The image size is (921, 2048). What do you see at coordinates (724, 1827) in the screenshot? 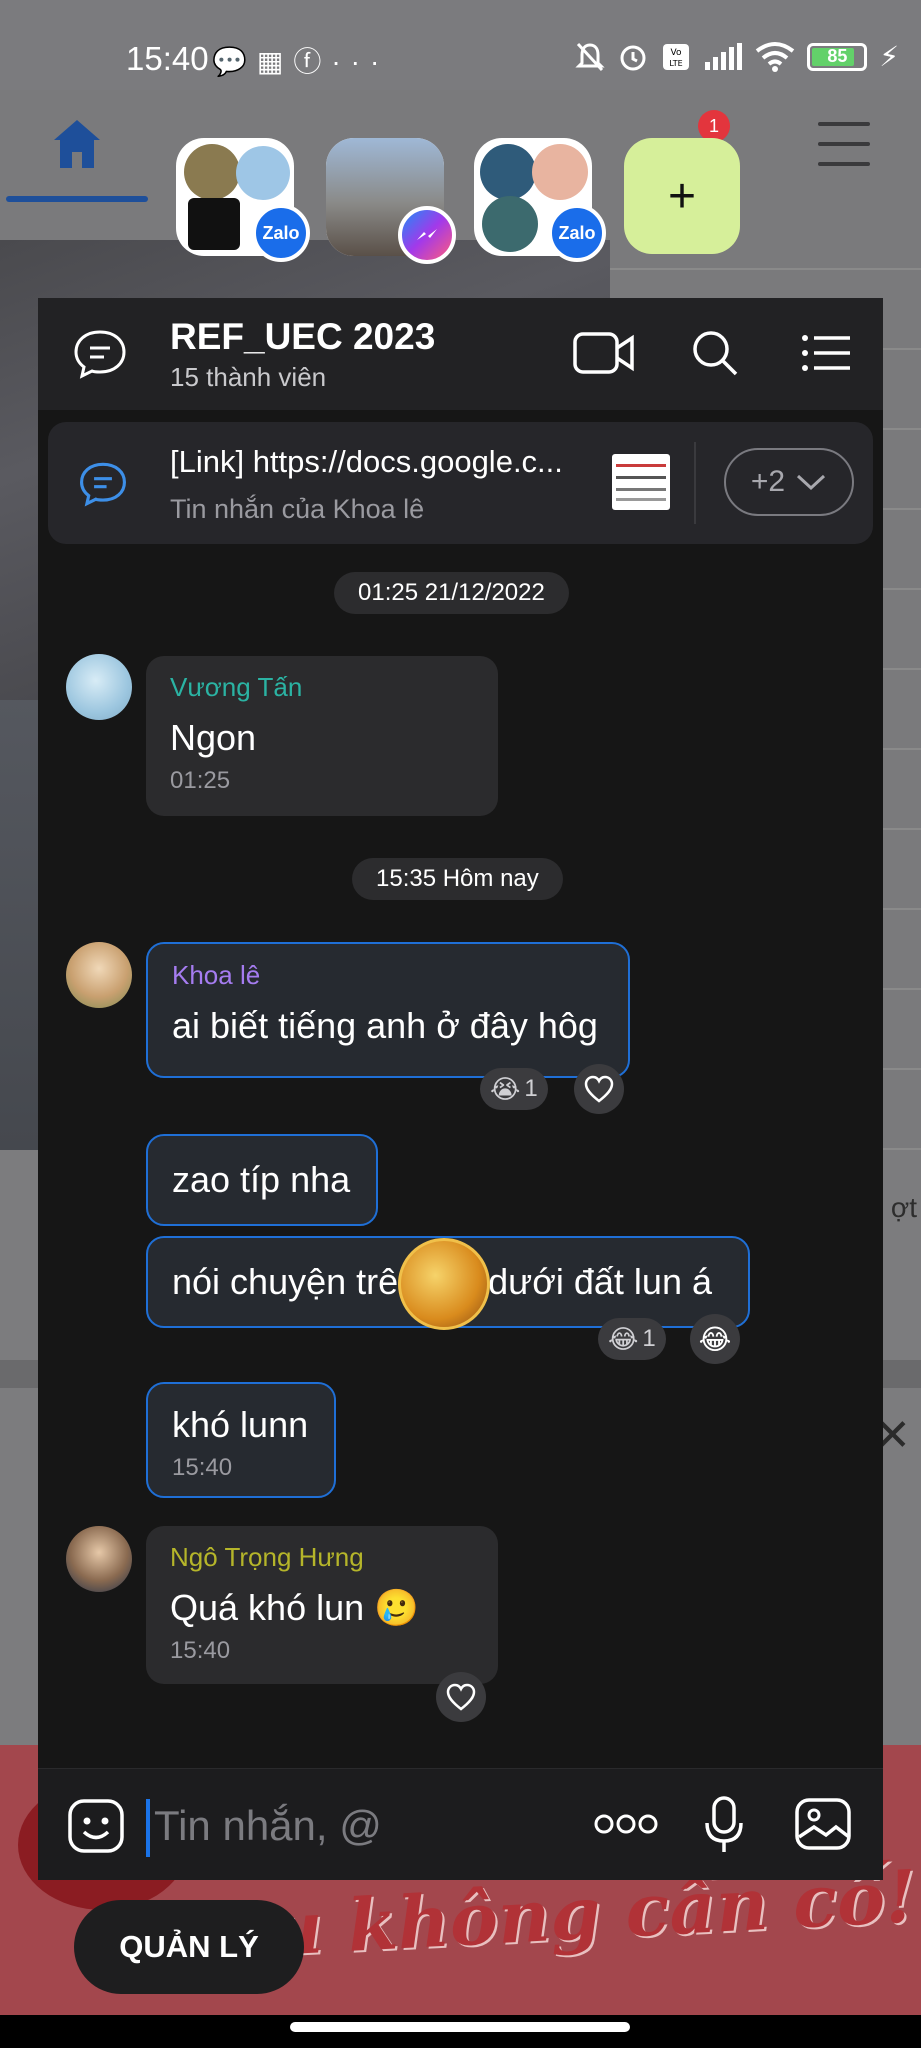
I see `microphone-icon` at bounding box center [724, 1827].